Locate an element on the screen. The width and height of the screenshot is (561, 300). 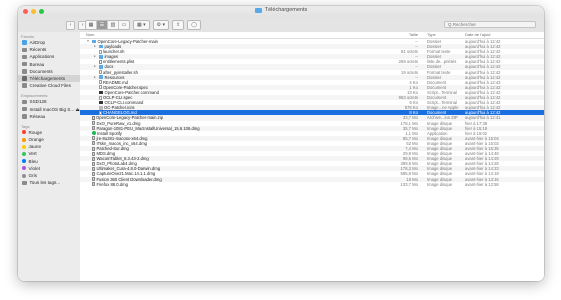
toolbar-controls: ▦ ☰ ▥ ▭ ▦ ▾ ⚙ ▾ ⇪ ◯ is located at coordinates (143, 25).